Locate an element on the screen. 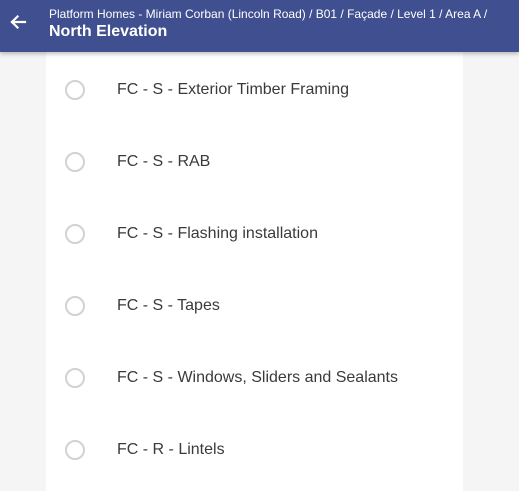 The image size is (519, 491). option-label: FC - S - Exterior Timber Framing is located at coordinates (233, 89).